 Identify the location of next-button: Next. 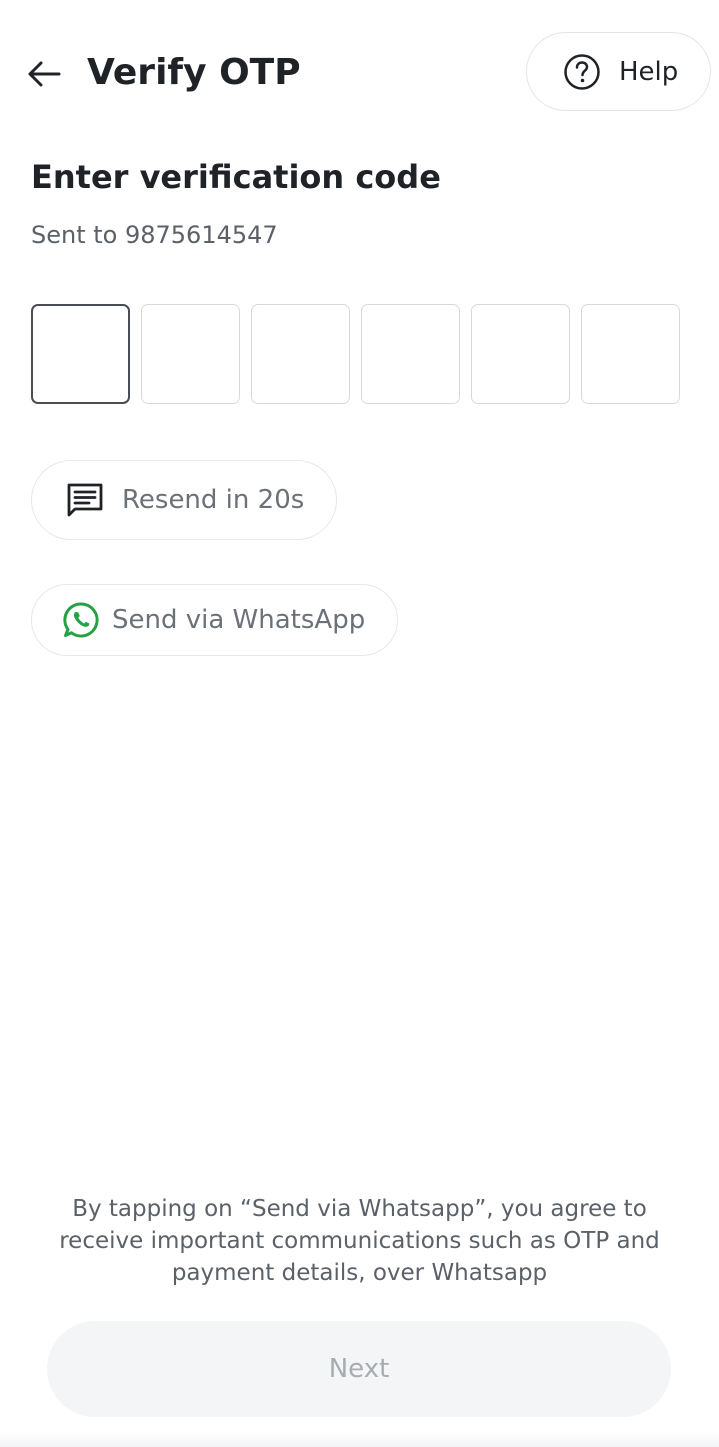
(359, 1369).